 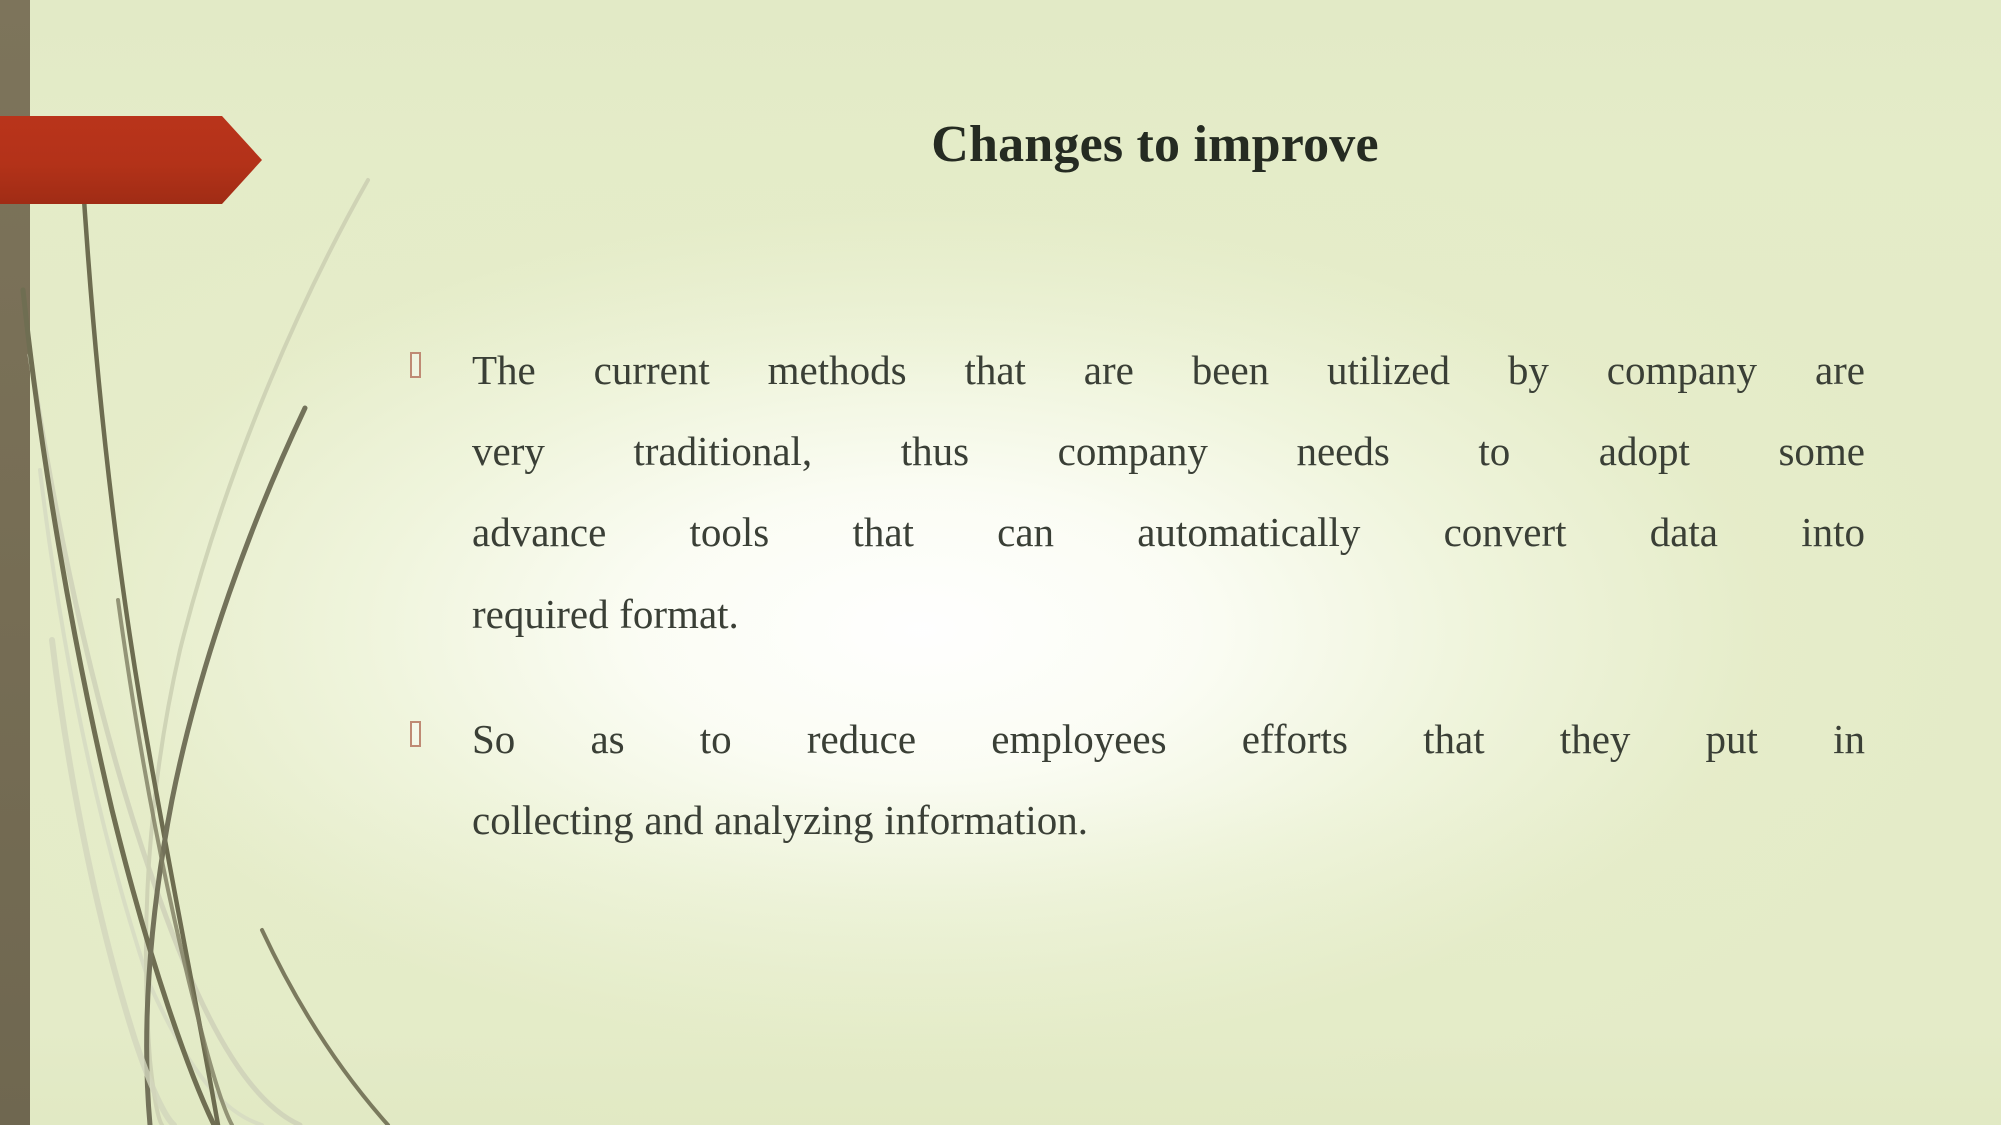 I want to click on bullet-line: collecting and analyzing information., so click(x=780, y=819).